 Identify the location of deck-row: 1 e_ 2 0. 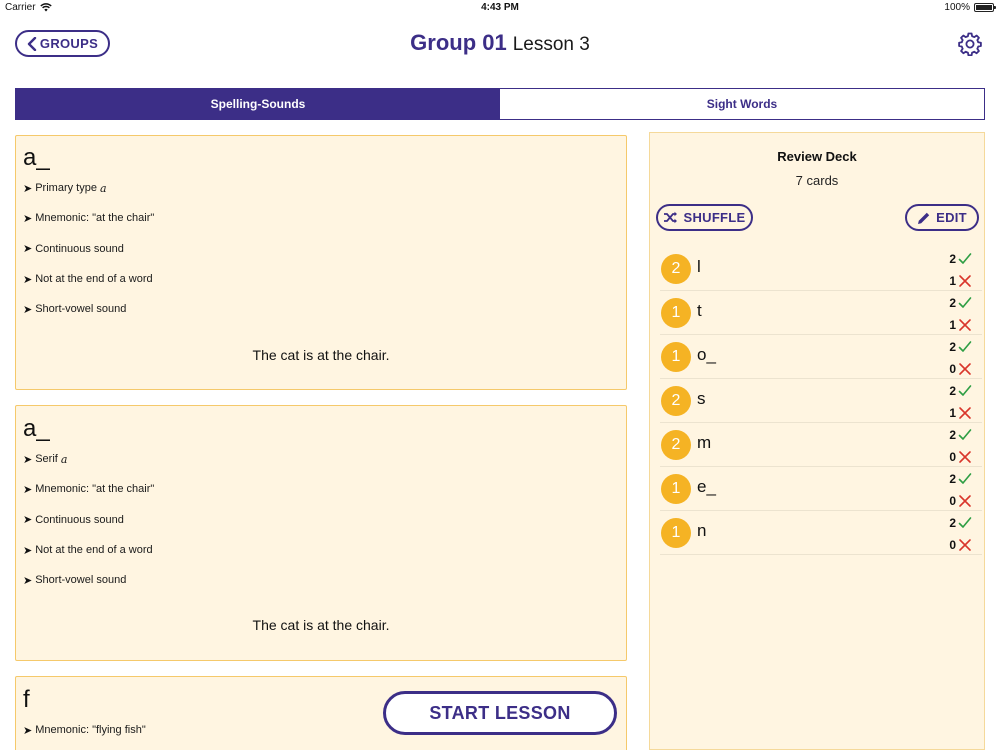
(821, 489).